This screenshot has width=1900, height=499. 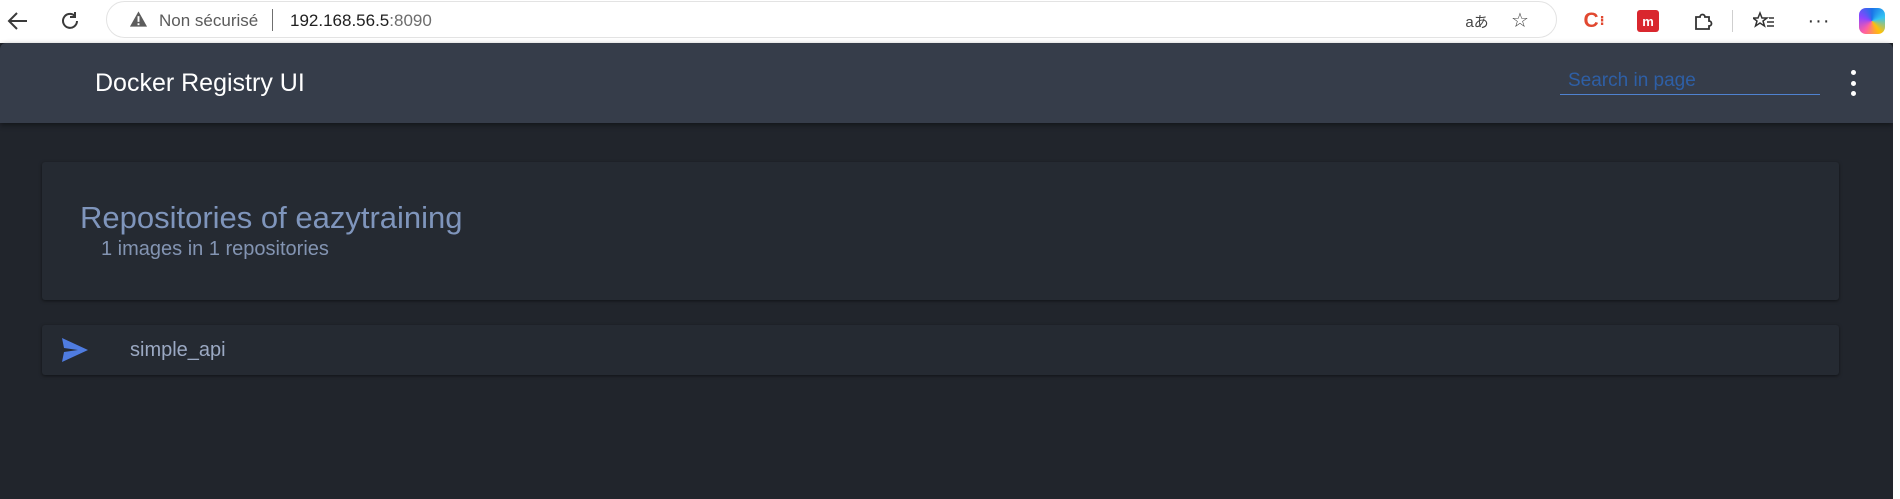 I want to click on extensions-puzzle-icon, so click(x=1703, y=21).